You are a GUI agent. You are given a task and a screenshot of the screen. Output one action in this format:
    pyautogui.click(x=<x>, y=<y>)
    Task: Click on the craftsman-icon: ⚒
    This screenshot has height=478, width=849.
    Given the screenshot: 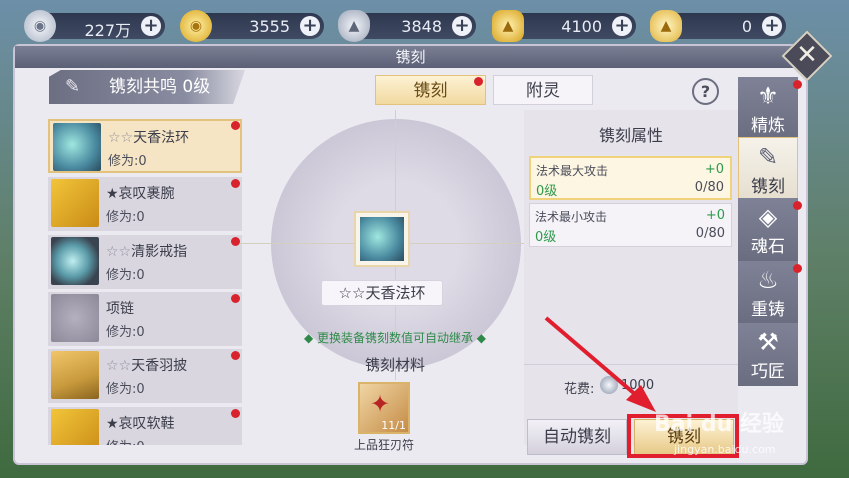 What is the action you would take?
    pyautogui.click(x=768, y=342)
    